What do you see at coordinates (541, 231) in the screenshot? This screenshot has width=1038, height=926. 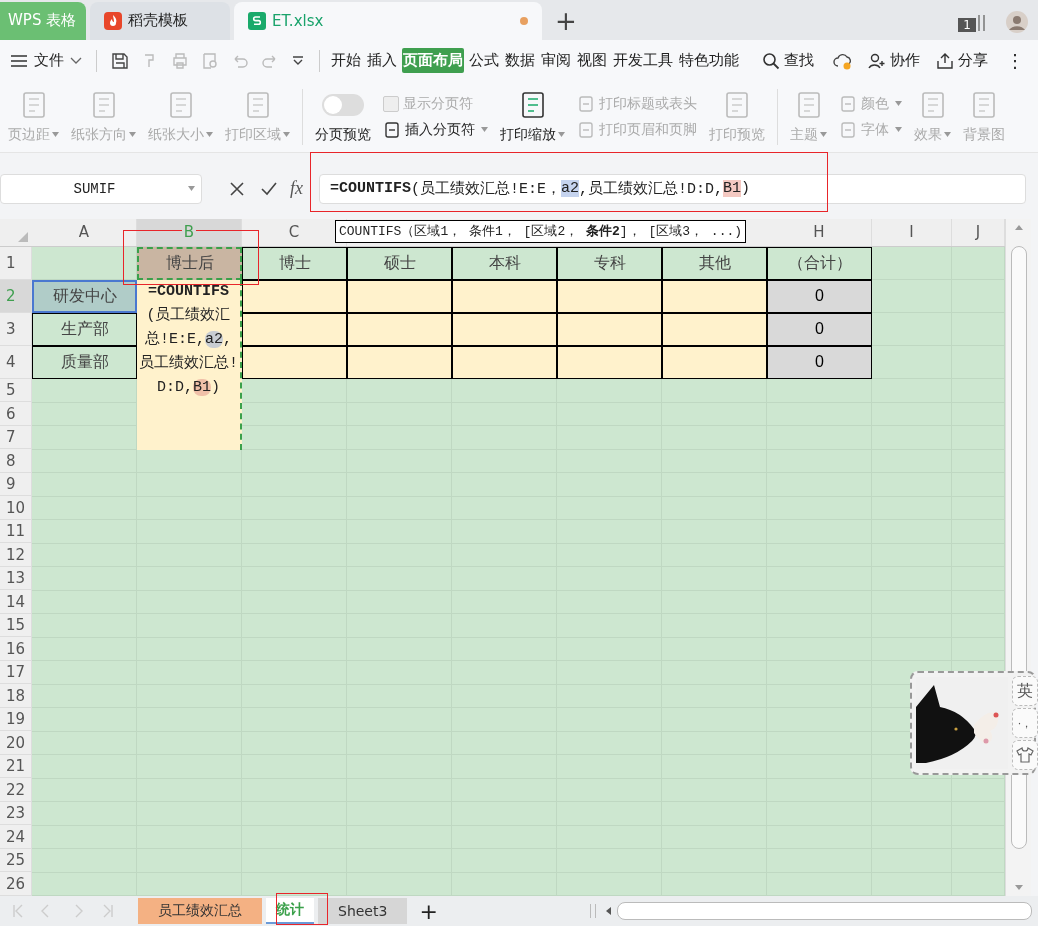 I see `function-tooltip: COUNTIFS（区域1， 条件1， [区域2， 条件2]， [区域3， ...)` at bounding box center [541, 231].